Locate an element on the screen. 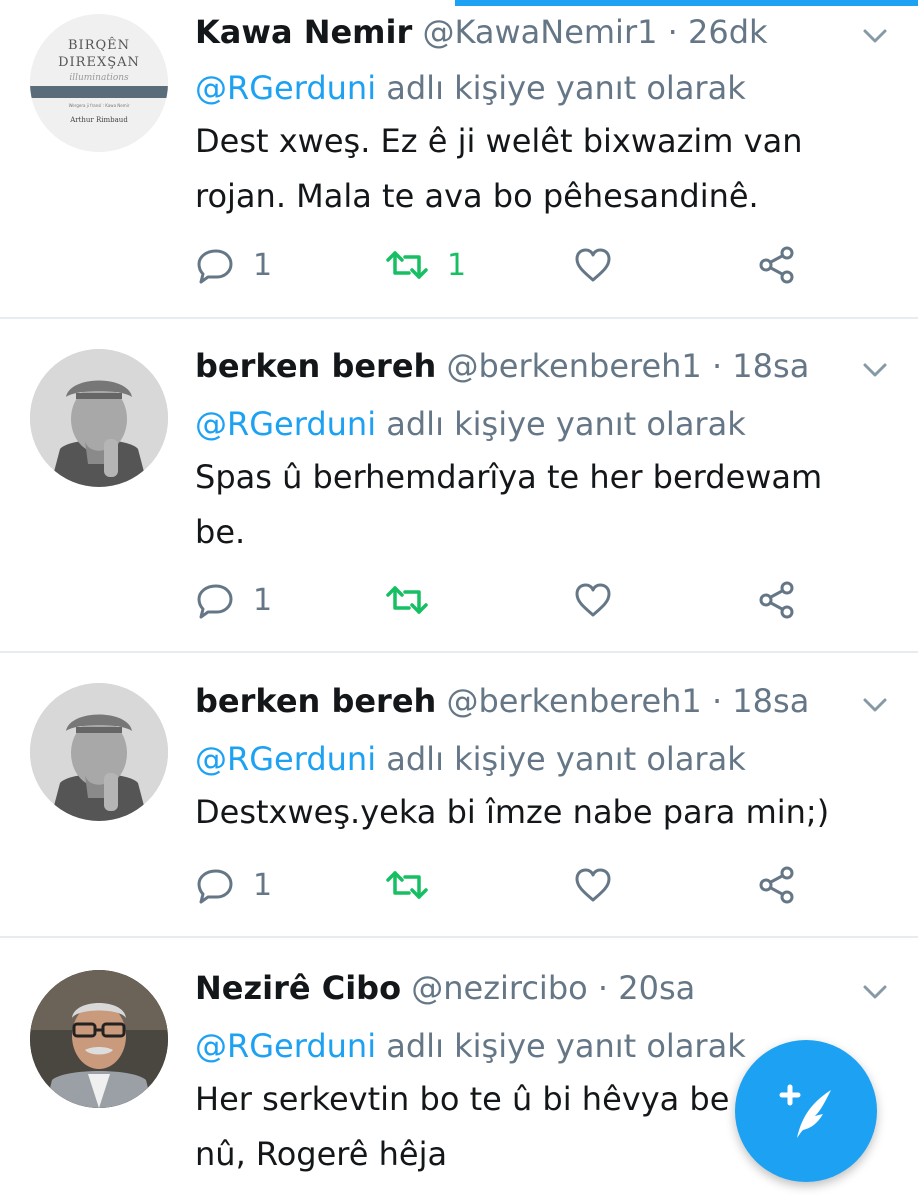 The image size is (918, 1200). tweet-header: Nezirê Cibo @nezircibo · 20sa is located at coordinates (445, 988).